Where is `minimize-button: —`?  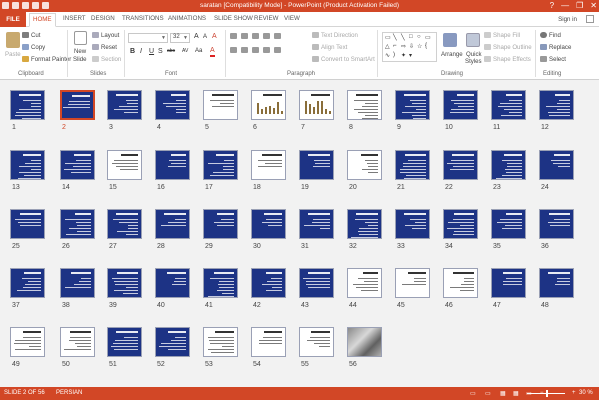
minimize-button: — is located at coordinates (565, 6).